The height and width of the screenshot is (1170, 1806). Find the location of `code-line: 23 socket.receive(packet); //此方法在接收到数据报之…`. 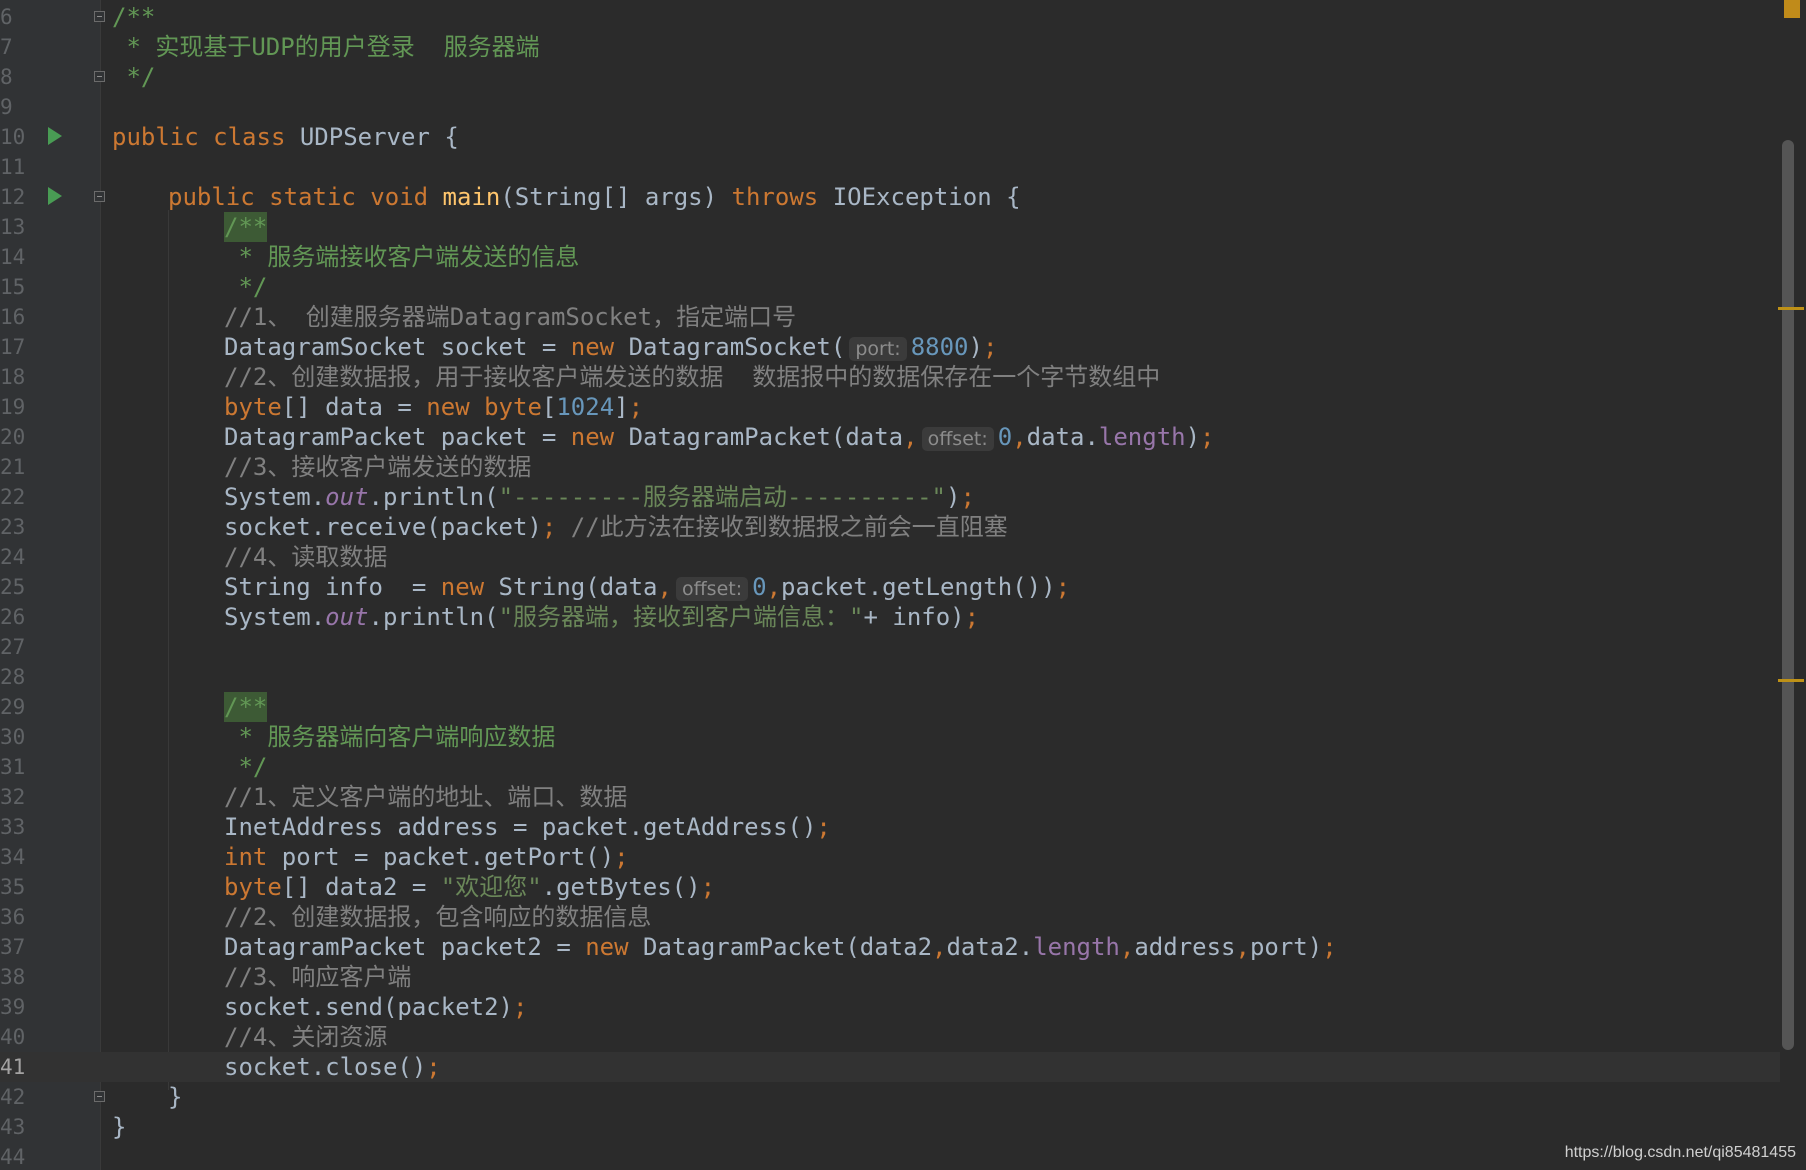

code-line: 23 socket.receive(packet); //此方法在接收到数据报之… is located at coordinates (890, 527).